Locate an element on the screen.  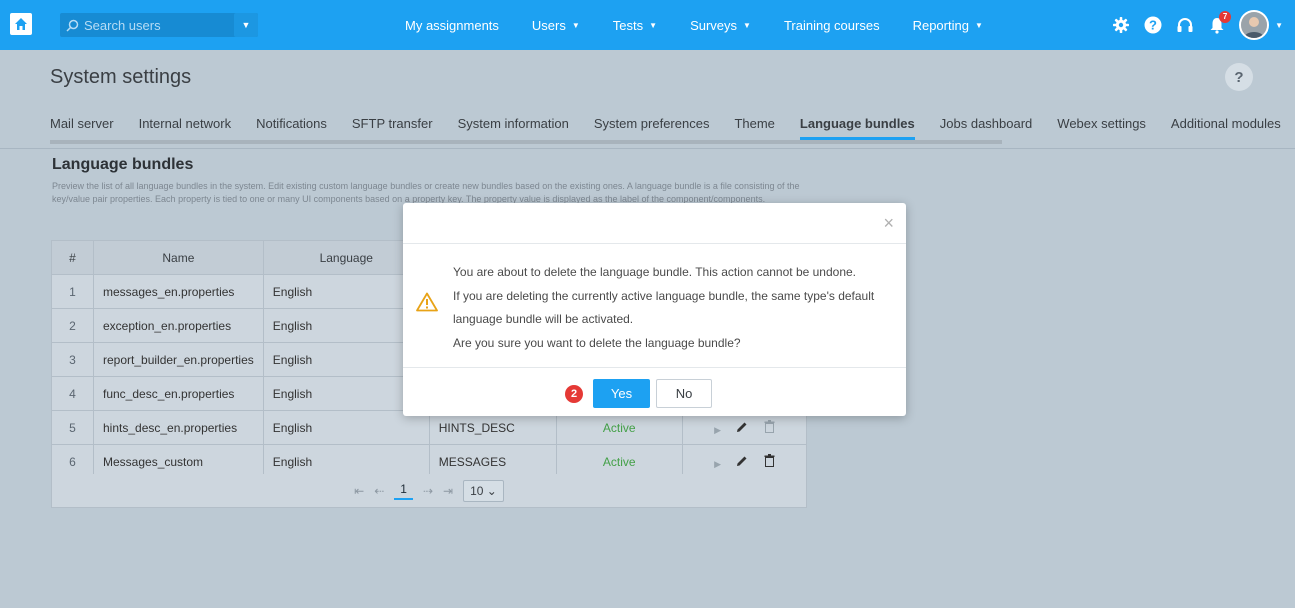
tabs-scroll-track is located at coordinates (526, 142).